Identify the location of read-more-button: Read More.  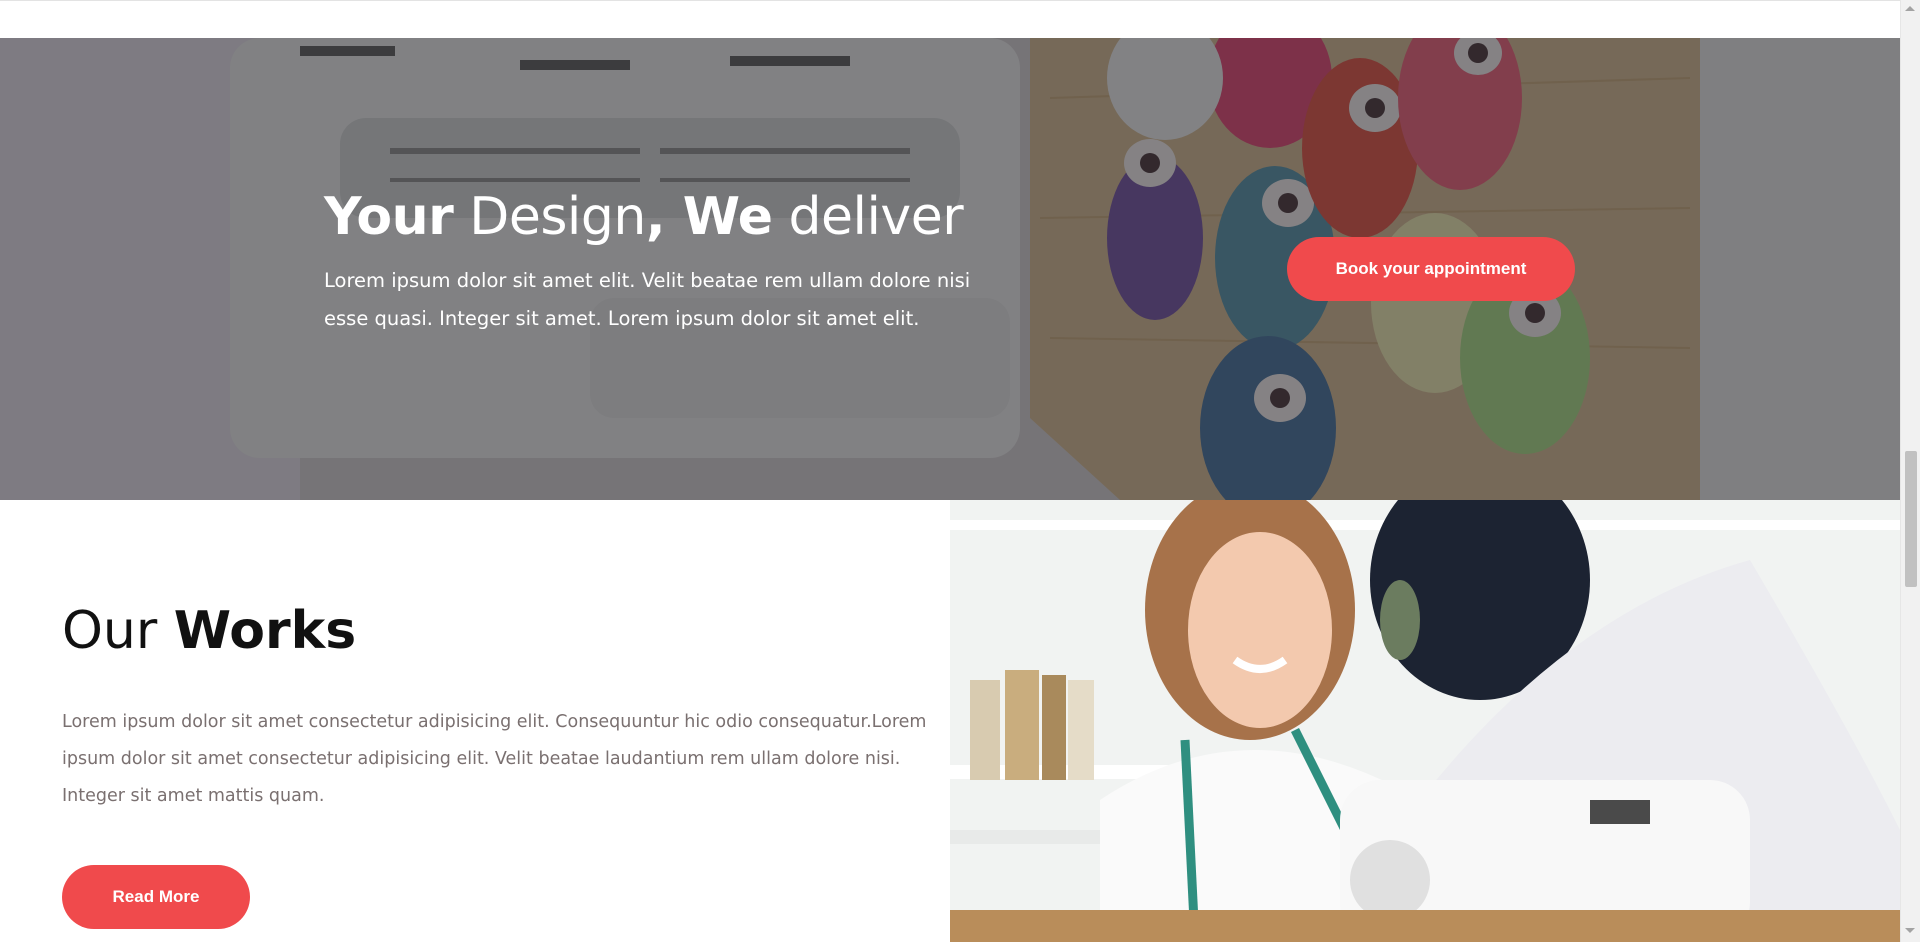
(156, 897).